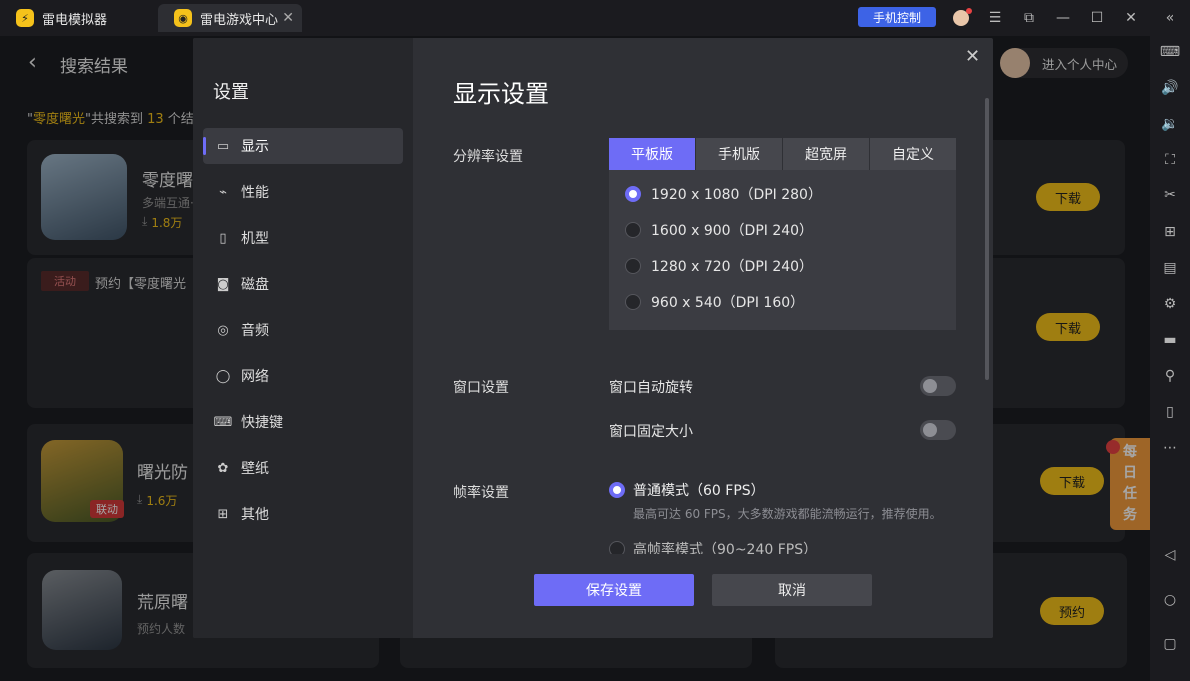  Describe the element at coordinates (223, 376) in the screenshot. I see `globe-icon: ◯` at that location.